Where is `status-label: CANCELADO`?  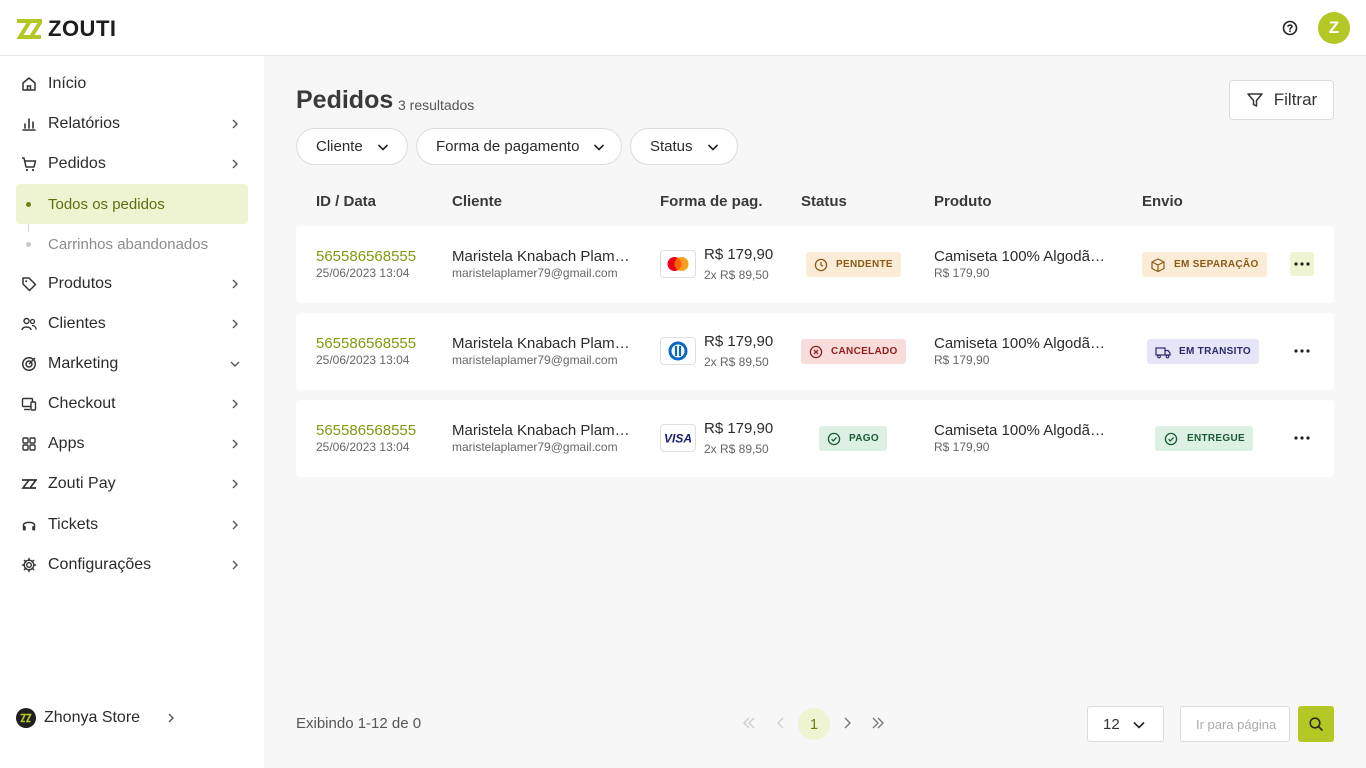
status-label: CANCELADO is located at coordinates (864, 351).